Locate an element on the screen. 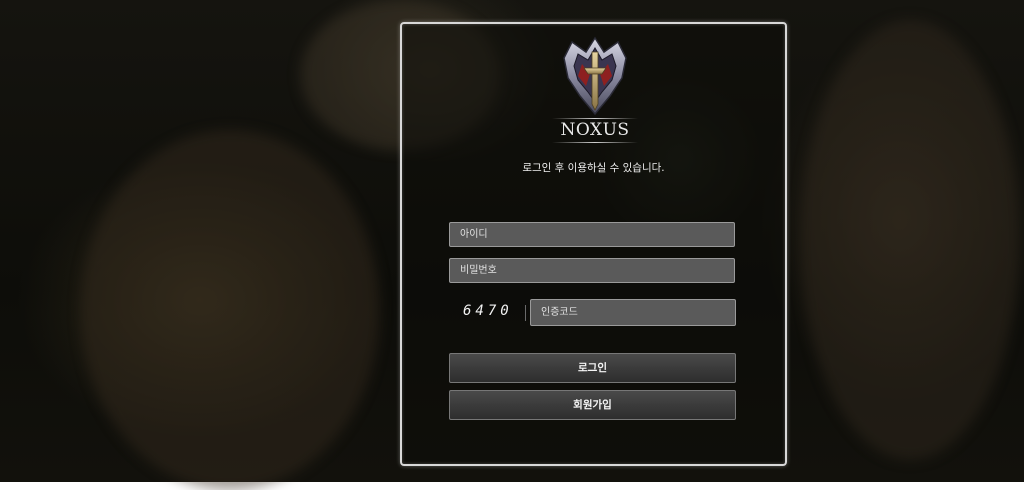 This screenshot has height=490, width=1024. captcha-code: 6470 is located at coordinates (488, 311).